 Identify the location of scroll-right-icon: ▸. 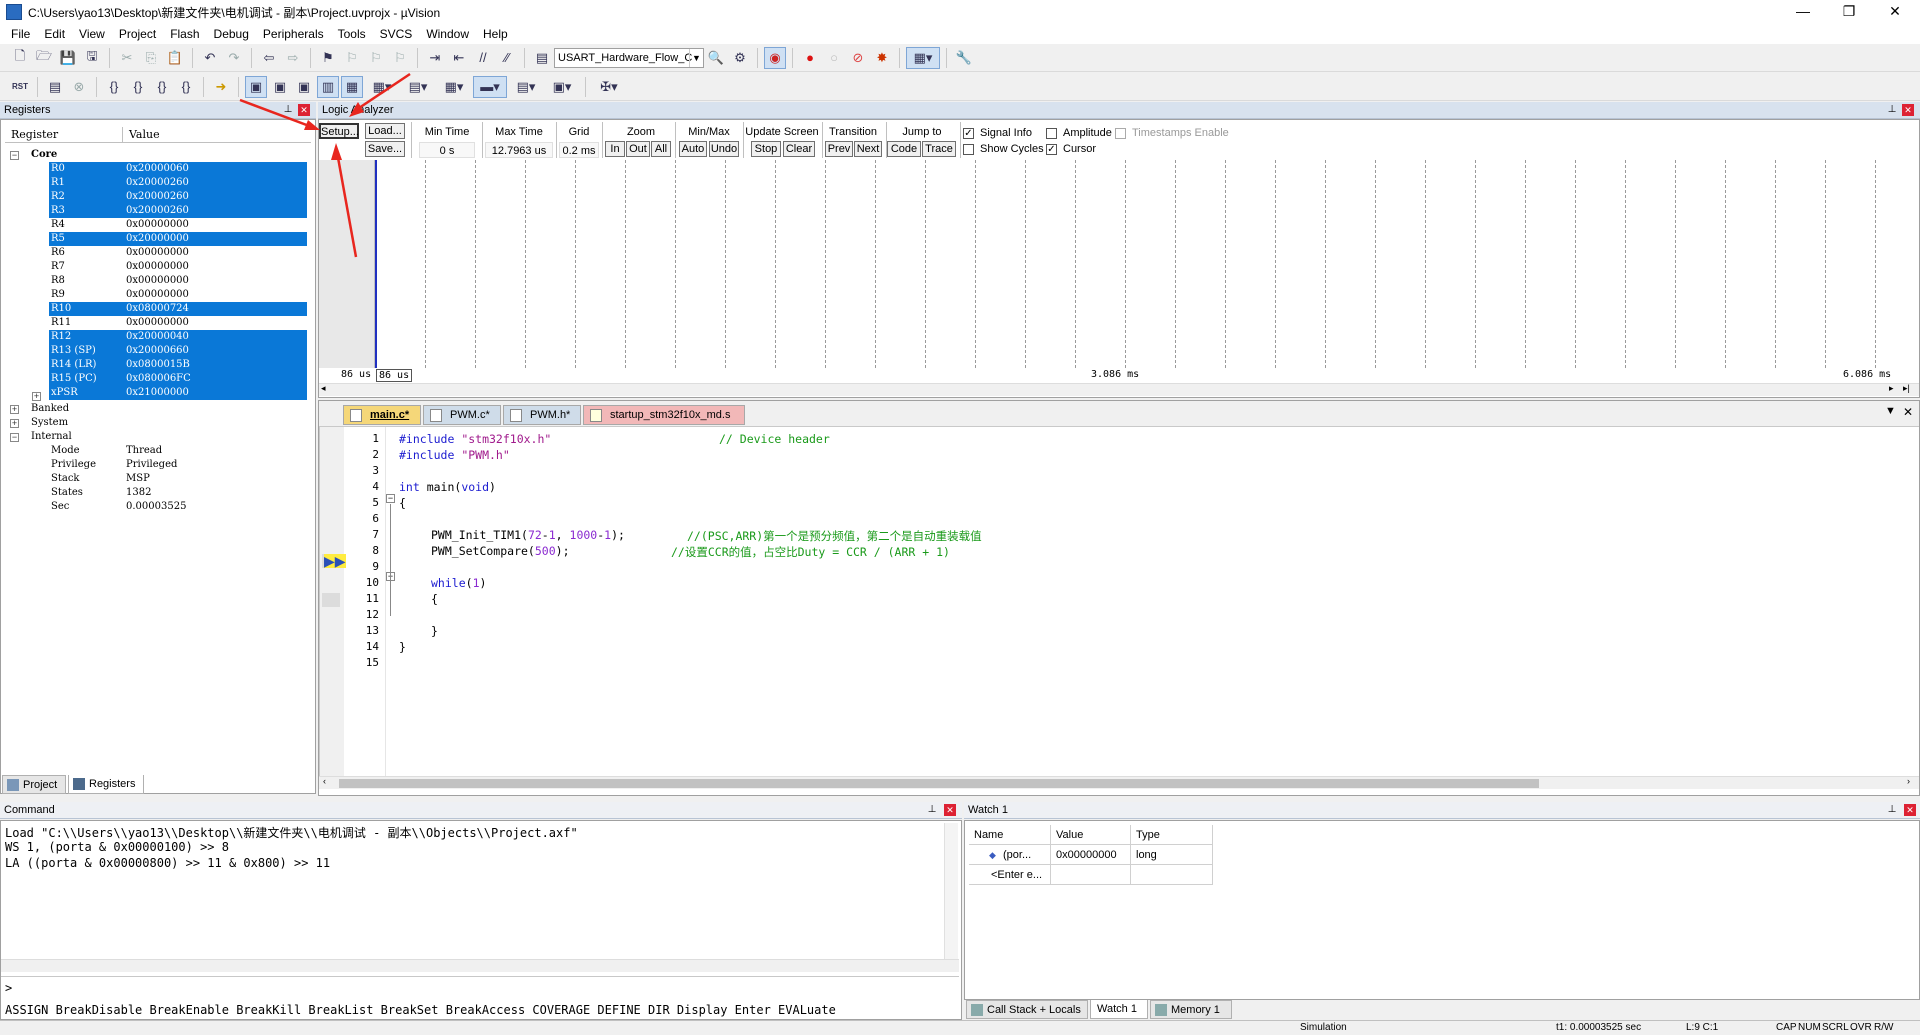
(1891, 388).